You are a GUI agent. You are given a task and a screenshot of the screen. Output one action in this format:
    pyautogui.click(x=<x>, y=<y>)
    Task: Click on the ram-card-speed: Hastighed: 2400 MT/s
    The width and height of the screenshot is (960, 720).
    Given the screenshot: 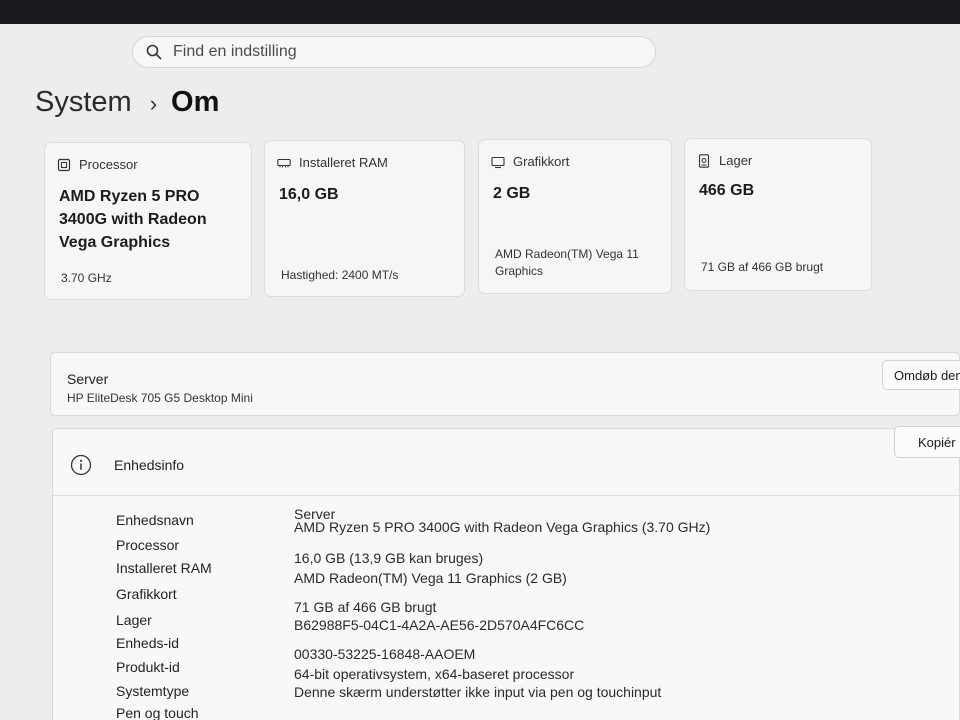 What is the action you would take?
    pyautogui.click(x=340, y=275)
    